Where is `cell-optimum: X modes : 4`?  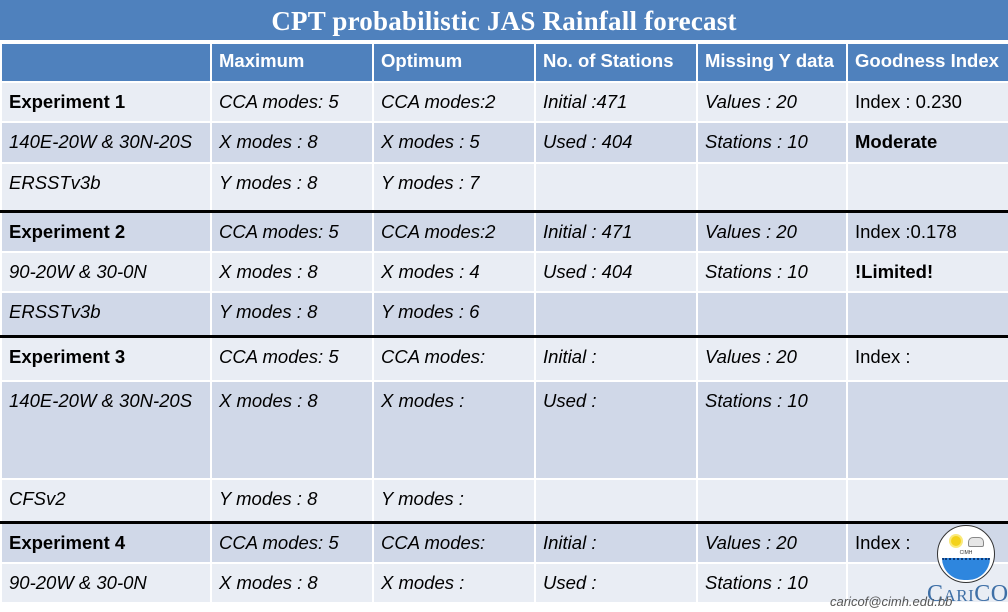 cell-optimum: X modes : 4 is located at coordinates (454, 272).